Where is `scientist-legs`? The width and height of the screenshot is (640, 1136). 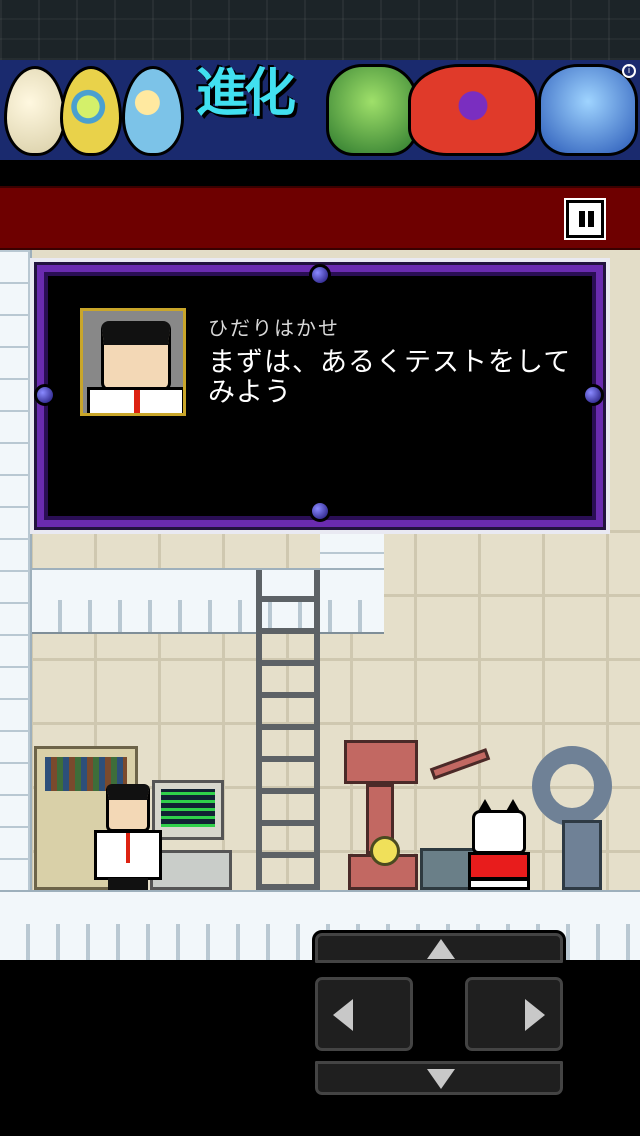
scientist-legs is located at coordinates (128, 884).